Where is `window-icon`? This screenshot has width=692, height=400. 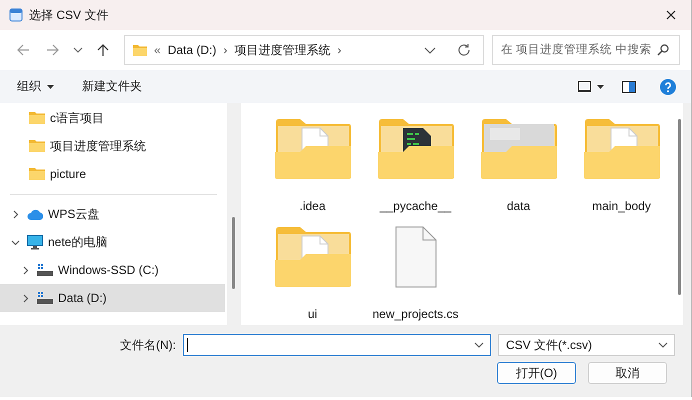
window-icon is located at coordinates (16, 15).